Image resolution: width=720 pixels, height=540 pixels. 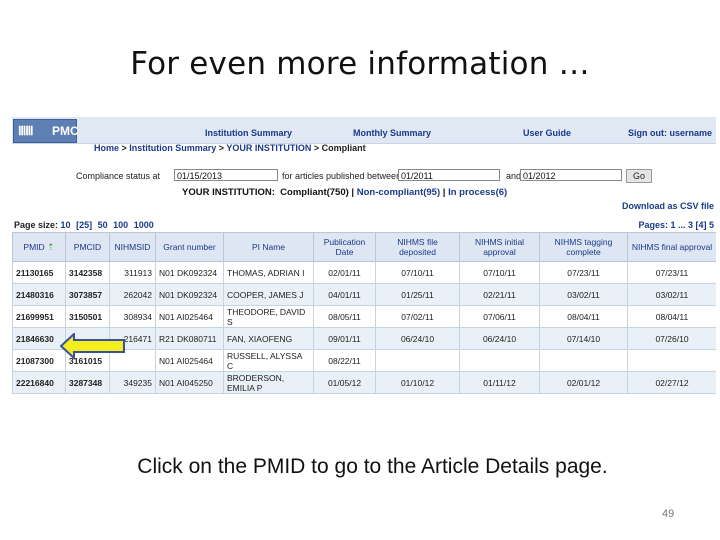 I want to click on grant-cell: R21 DK080711, so click(x=189, y=338).